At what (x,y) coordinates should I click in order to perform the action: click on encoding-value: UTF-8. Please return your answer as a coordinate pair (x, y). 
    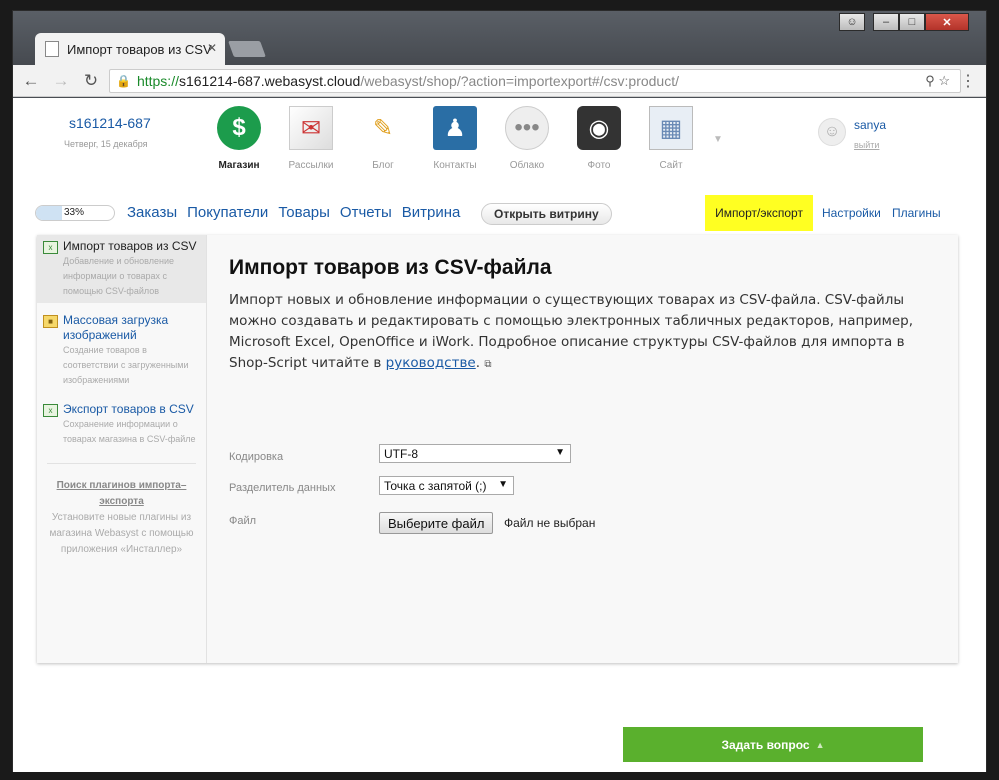
    Looking at the image, I should click on (401, 453).